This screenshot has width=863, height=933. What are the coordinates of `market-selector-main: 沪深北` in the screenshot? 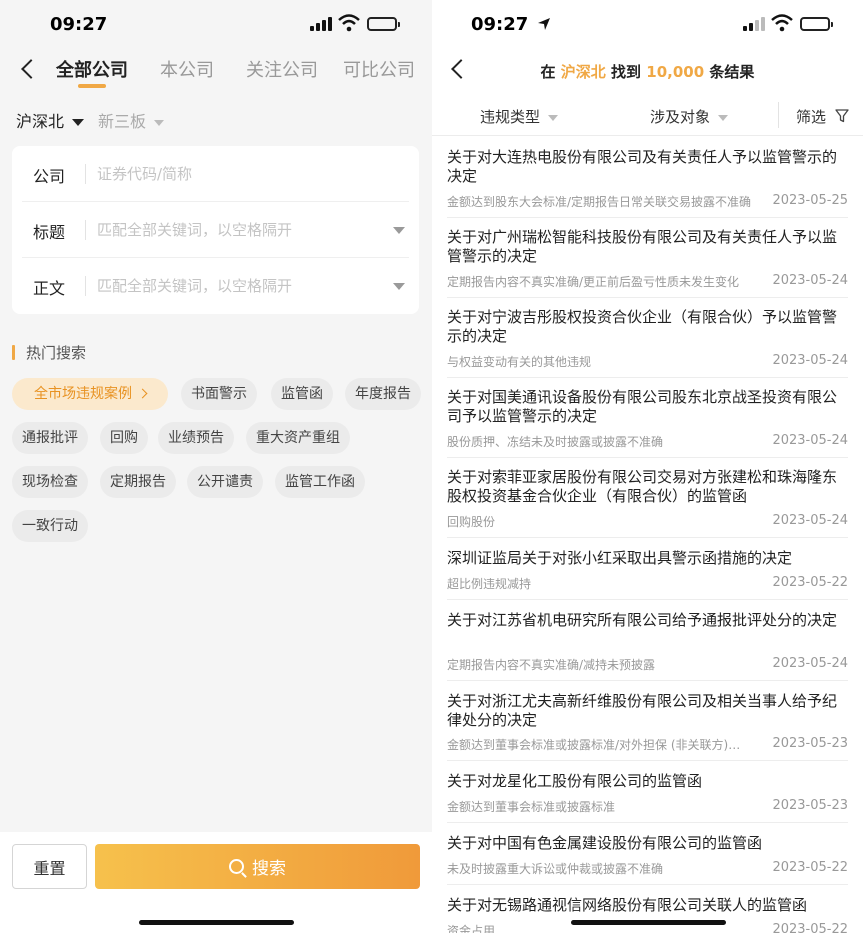 It's located at (50, 120).